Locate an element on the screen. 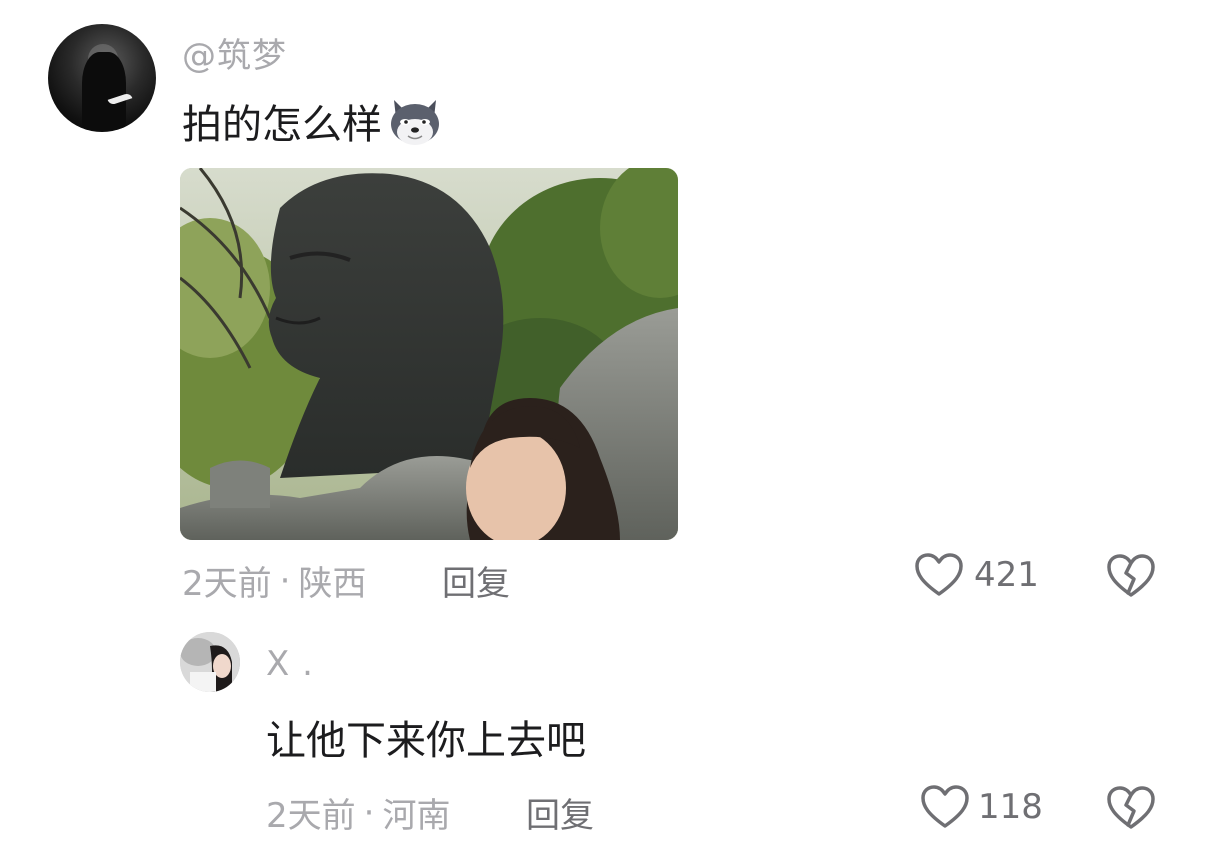  commenter-username: @筑梦 is located at coordinates (234, 52).